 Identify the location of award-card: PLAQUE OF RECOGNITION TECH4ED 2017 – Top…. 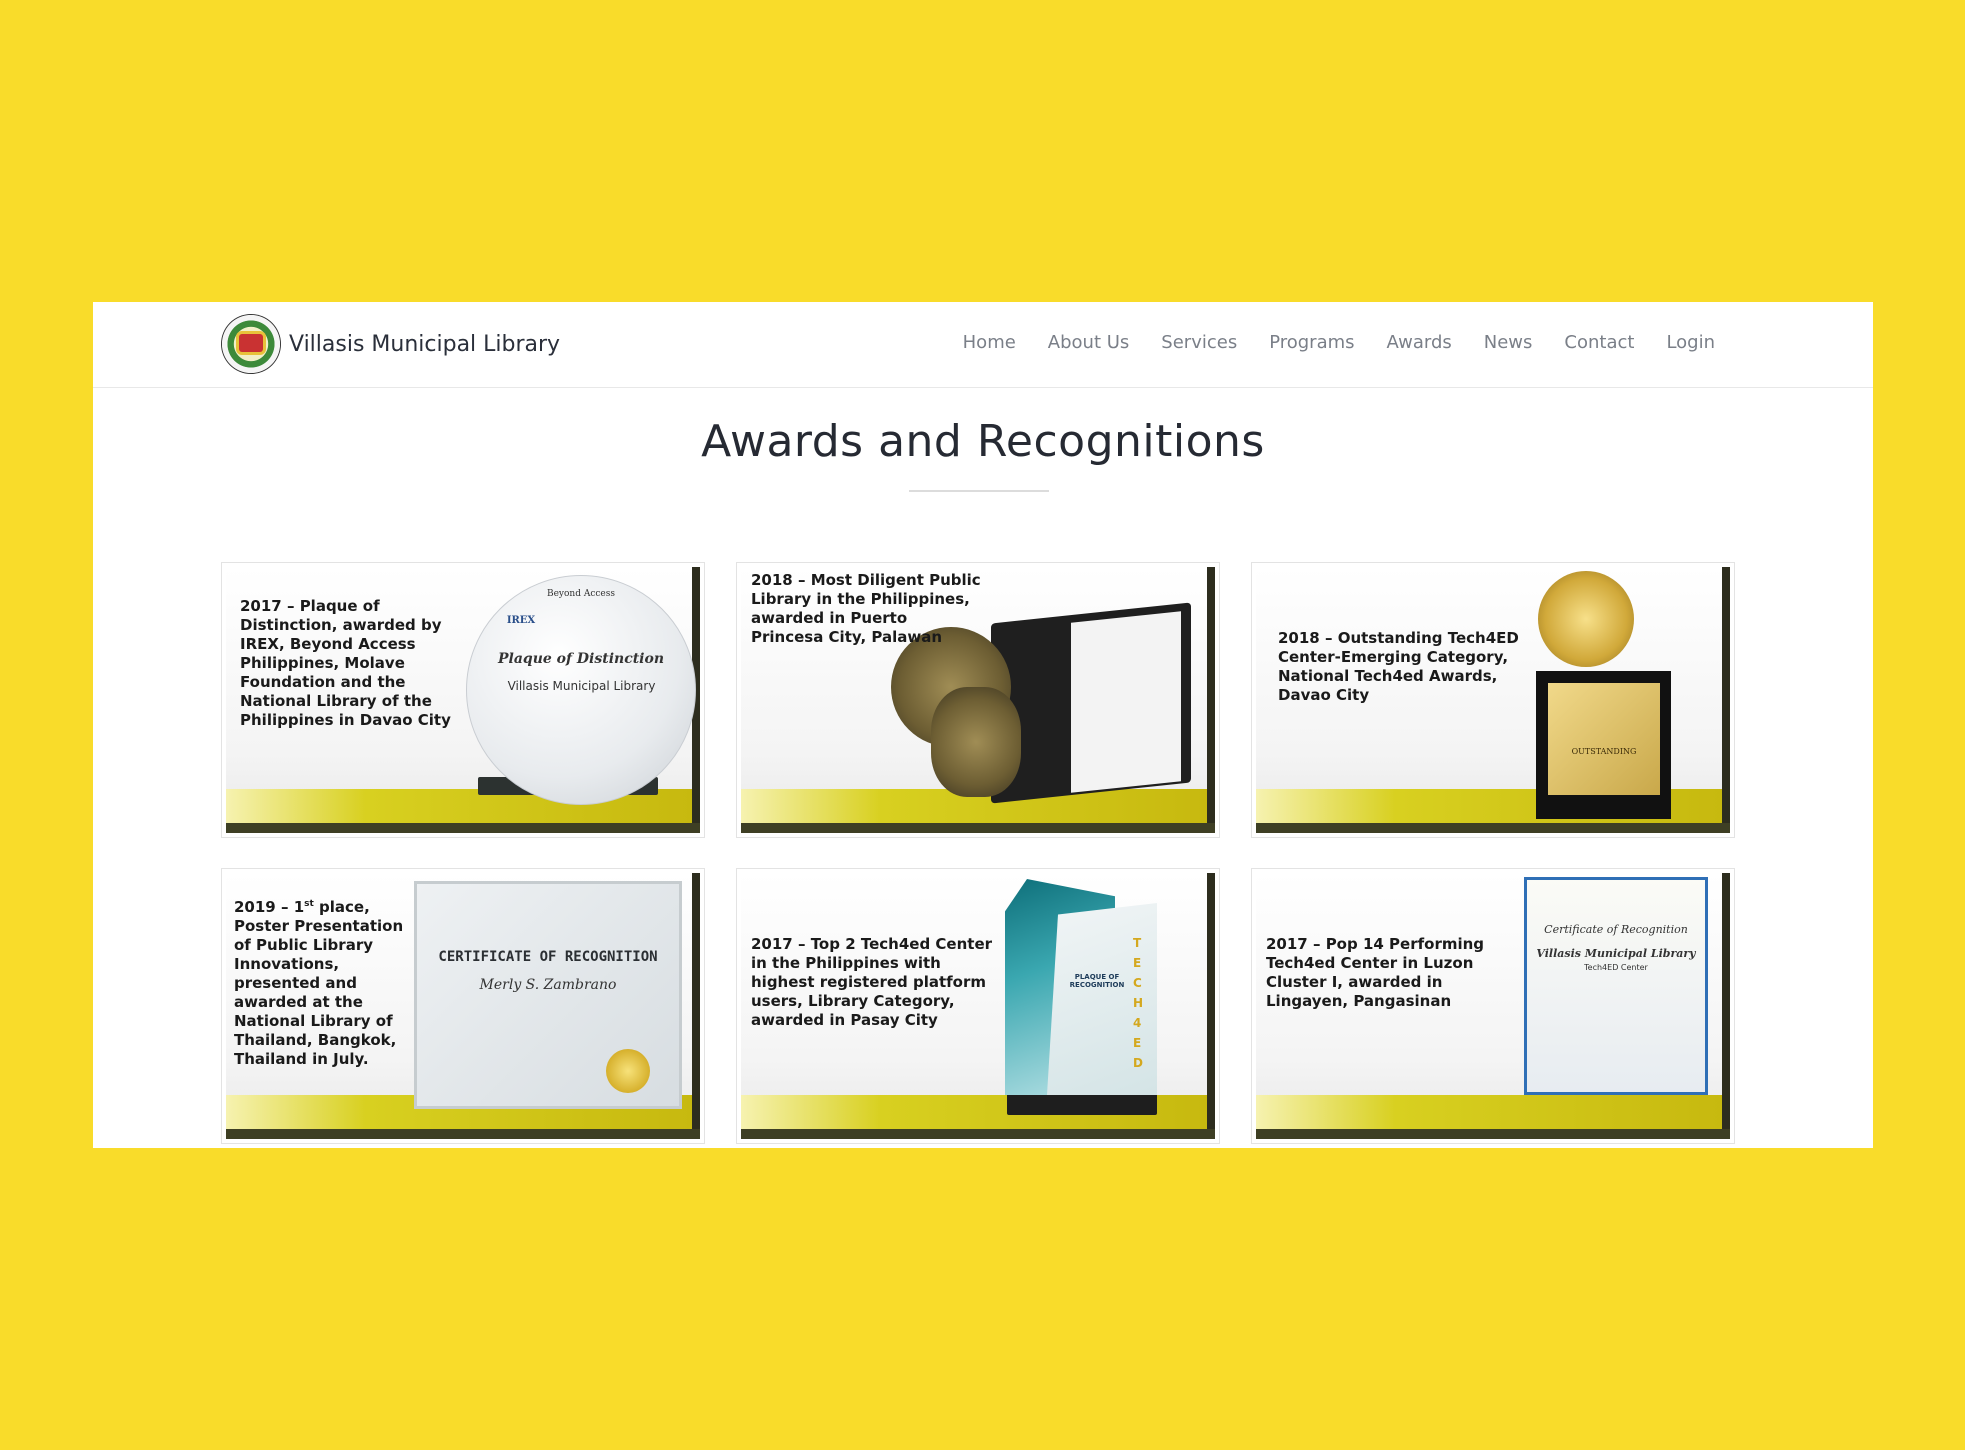
(978, 1006).